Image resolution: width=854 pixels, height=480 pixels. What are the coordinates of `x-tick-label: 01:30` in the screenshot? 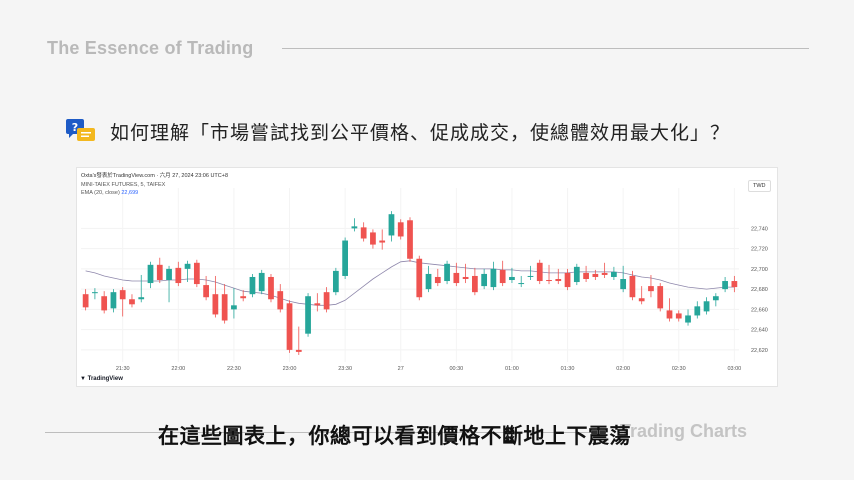 It's located at (568, 369).